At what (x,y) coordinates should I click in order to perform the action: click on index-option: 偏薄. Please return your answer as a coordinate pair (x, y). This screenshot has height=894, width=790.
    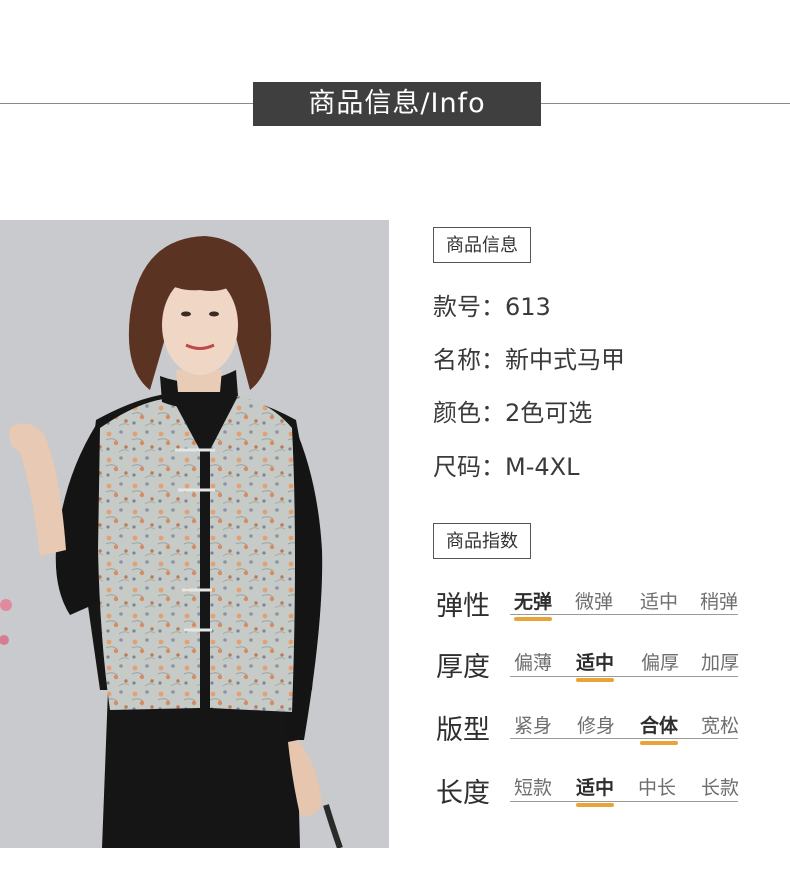
    Looking at the image, I should click on (533, 663).